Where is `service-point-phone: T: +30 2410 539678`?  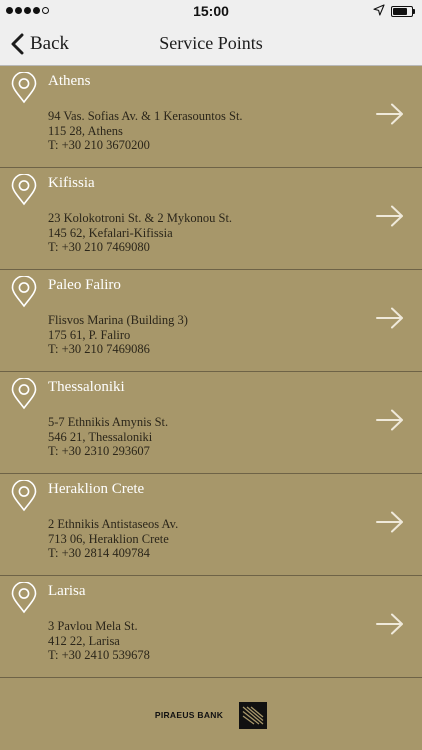 service-point-phone: T: +30 2410 539678 is located at coordinates (99, 655).